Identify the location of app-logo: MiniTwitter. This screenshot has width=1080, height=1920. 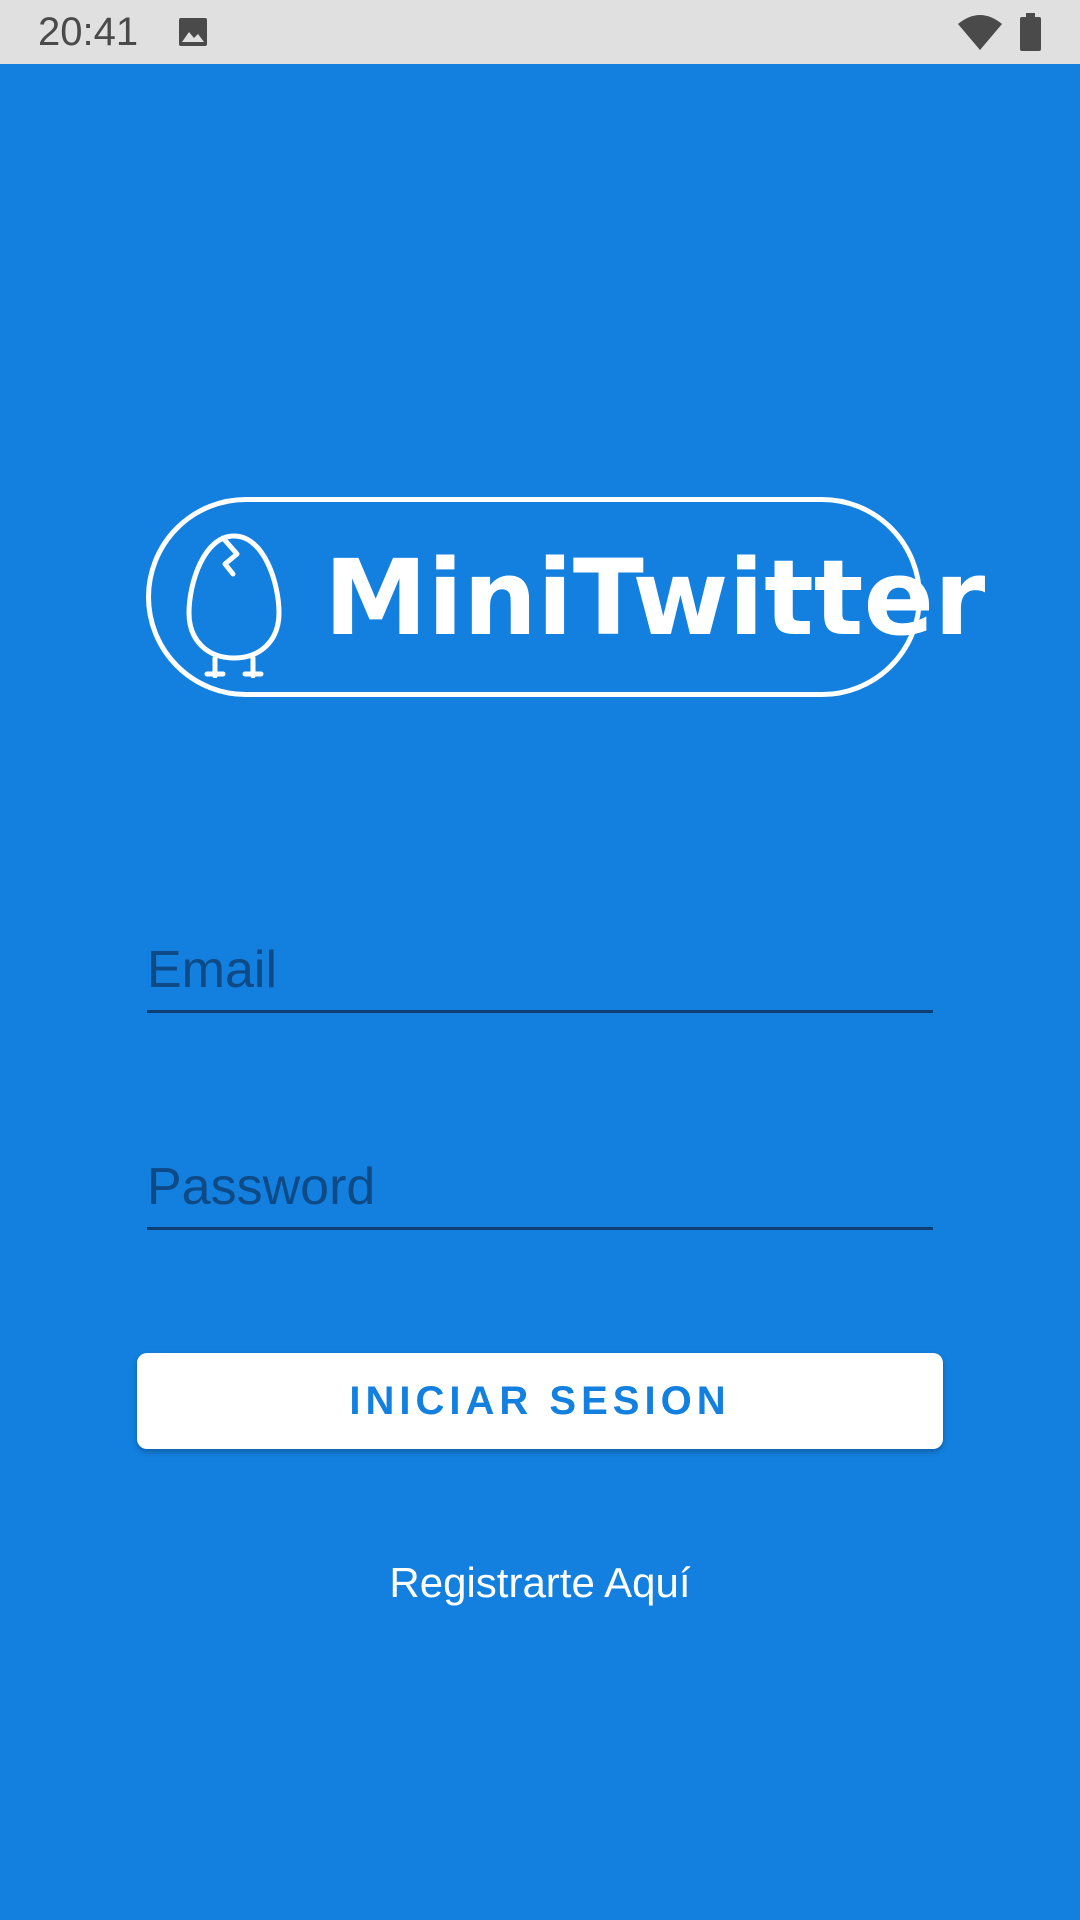
(565, 597).